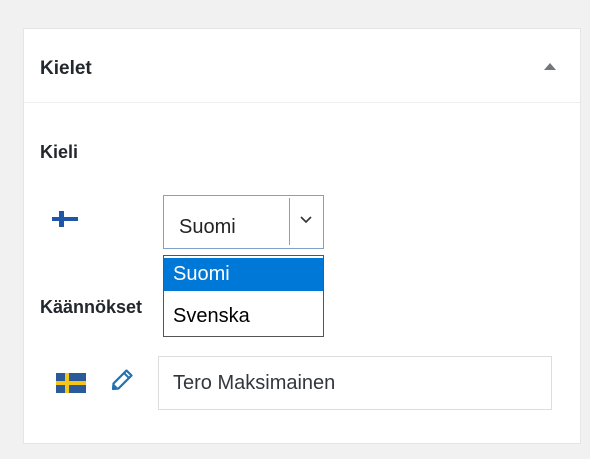 Image resolution: width=590 pixels, height=459 pixels. What do you see at coordinates (91, 307) in the screenshot?
I see `translations-label: Käännökset` at bounding box center [91, 307].